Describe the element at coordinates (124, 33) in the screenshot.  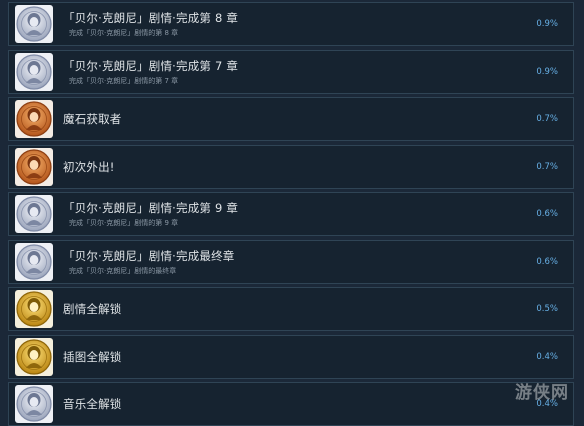
I see `achievement-description: 完成「贝尔·克朗尼」剧情的第 8 章` at that location.